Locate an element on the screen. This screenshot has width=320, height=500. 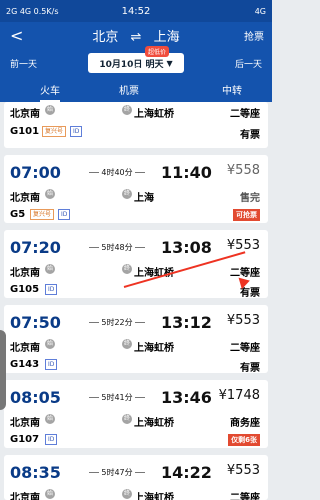
next-day-button: 后一天 is located at coordinates (248, 63).